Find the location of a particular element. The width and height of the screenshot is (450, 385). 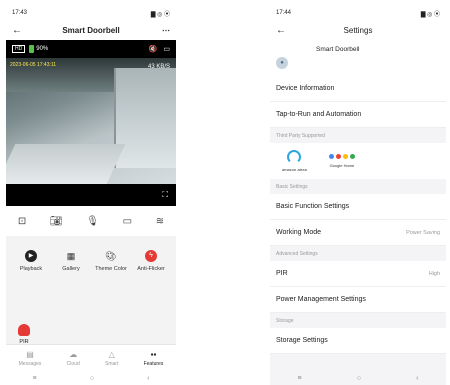

status-bar: 17:44 ▇ ◎ ⦿ is located at coordinates (358, 13).